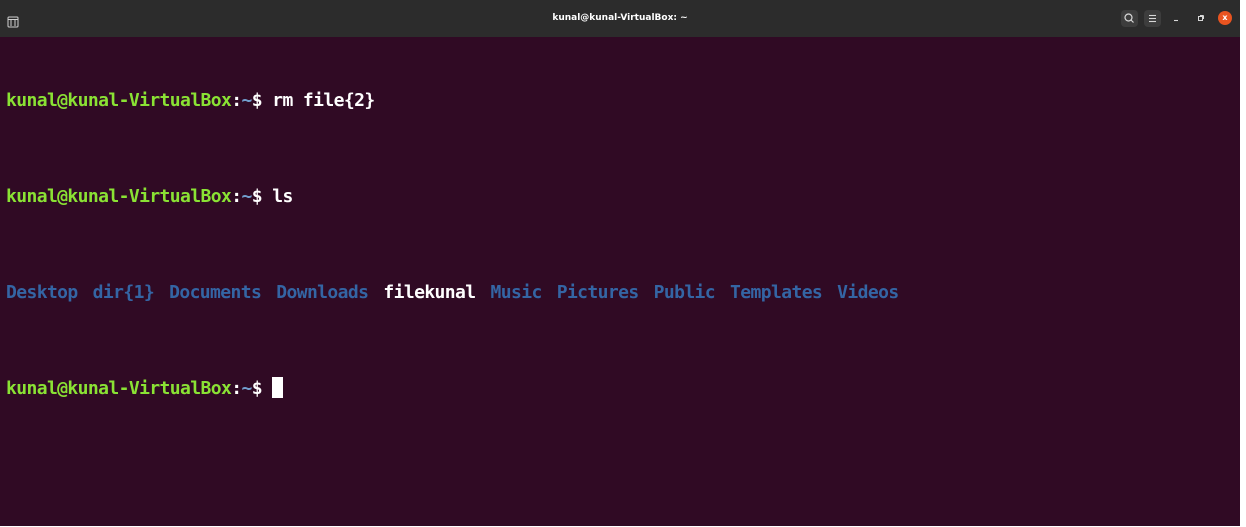 Image resolution: width=1246 pixels, height=527 pixels. What do you see at coordinates (620, 389) in the screenshot?
I see `command-line: kunal@kunal-VirtualBox:~$` at bounding box center [620, 389].